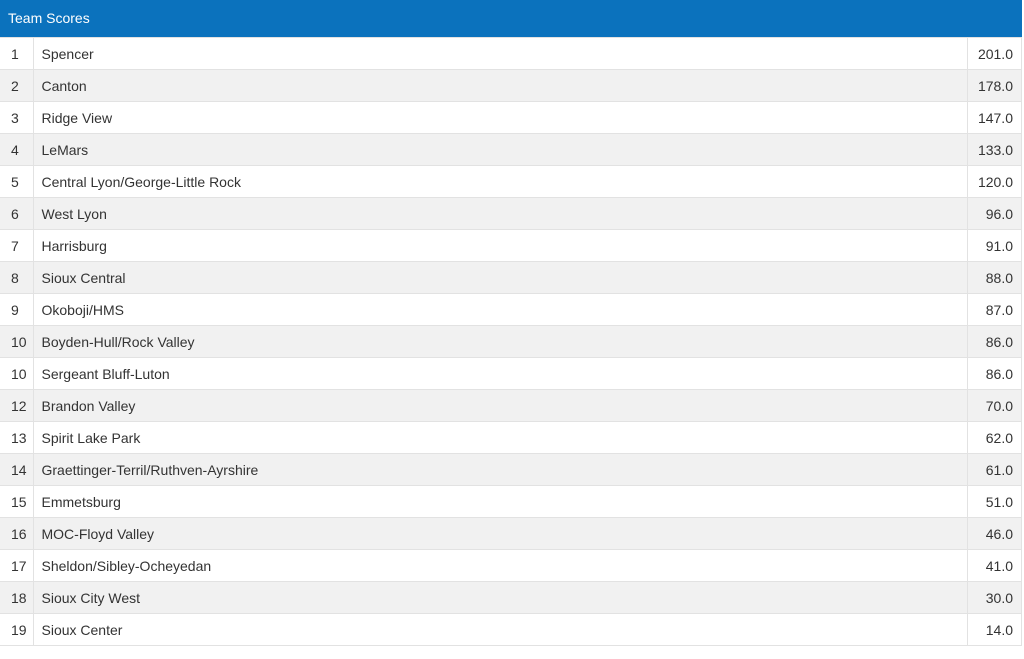 The height and width of the screenshot is (659, 1024). What do you see at coordinates (500, 213) in the screenshot?
I see `team-name-cell: West Lyon` at bounding box center [500, 213].